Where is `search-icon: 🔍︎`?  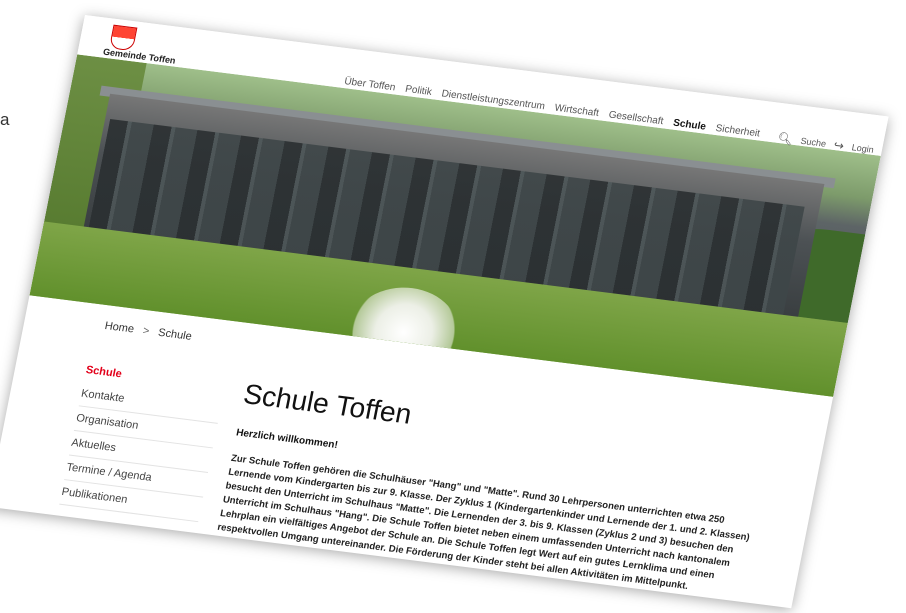 search-icon: 🔍︎ is located at coordinates (785, 139).